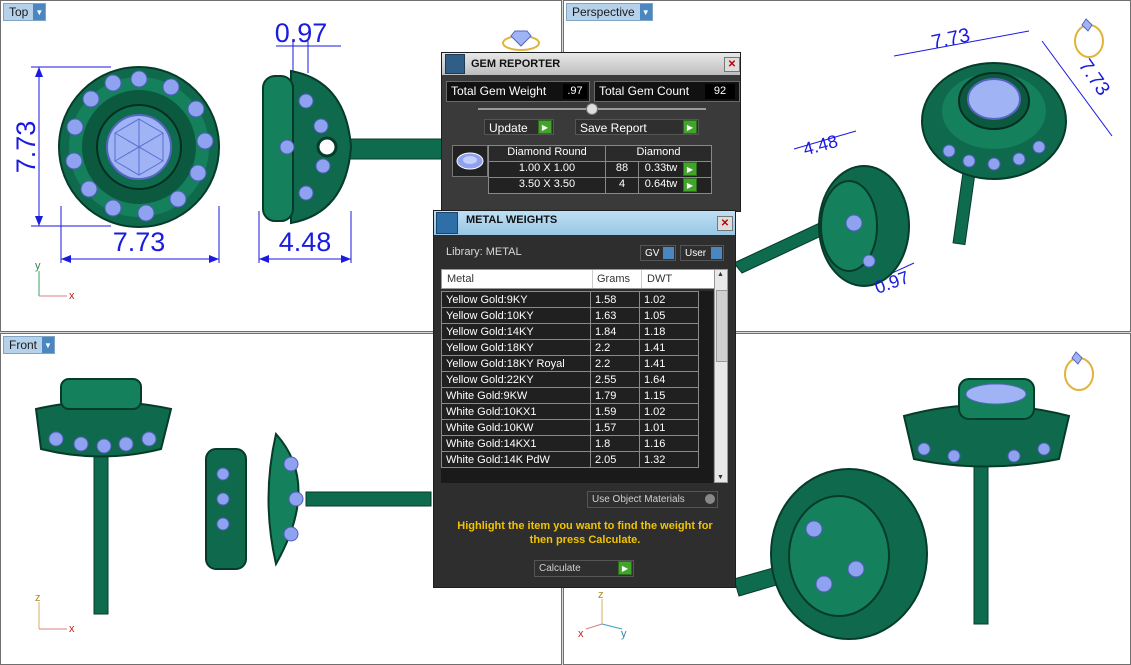 The height and width of the screenshot is (665, 1131). Describe the element at coordinates (615, 379) in the screenshot. I see `metal-cell-grams: 2.55` at that location.